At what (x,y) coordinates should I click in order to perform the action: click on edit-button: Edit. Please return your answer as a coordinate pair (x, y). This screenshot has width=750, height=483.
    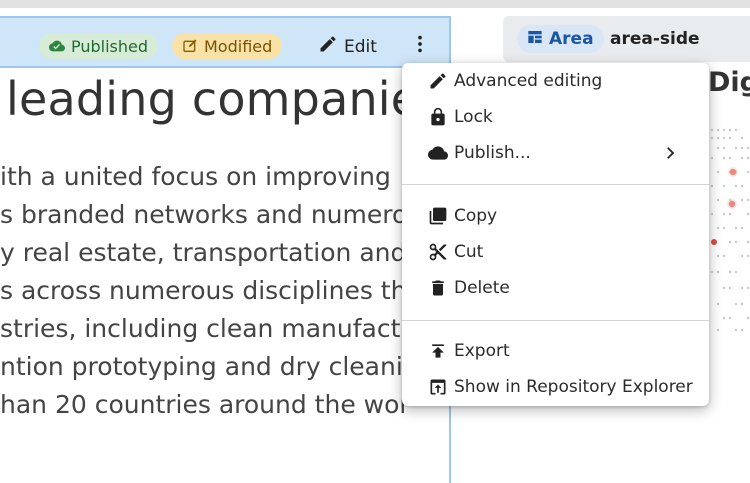
    Looking at the image, I should click on (347, 46).